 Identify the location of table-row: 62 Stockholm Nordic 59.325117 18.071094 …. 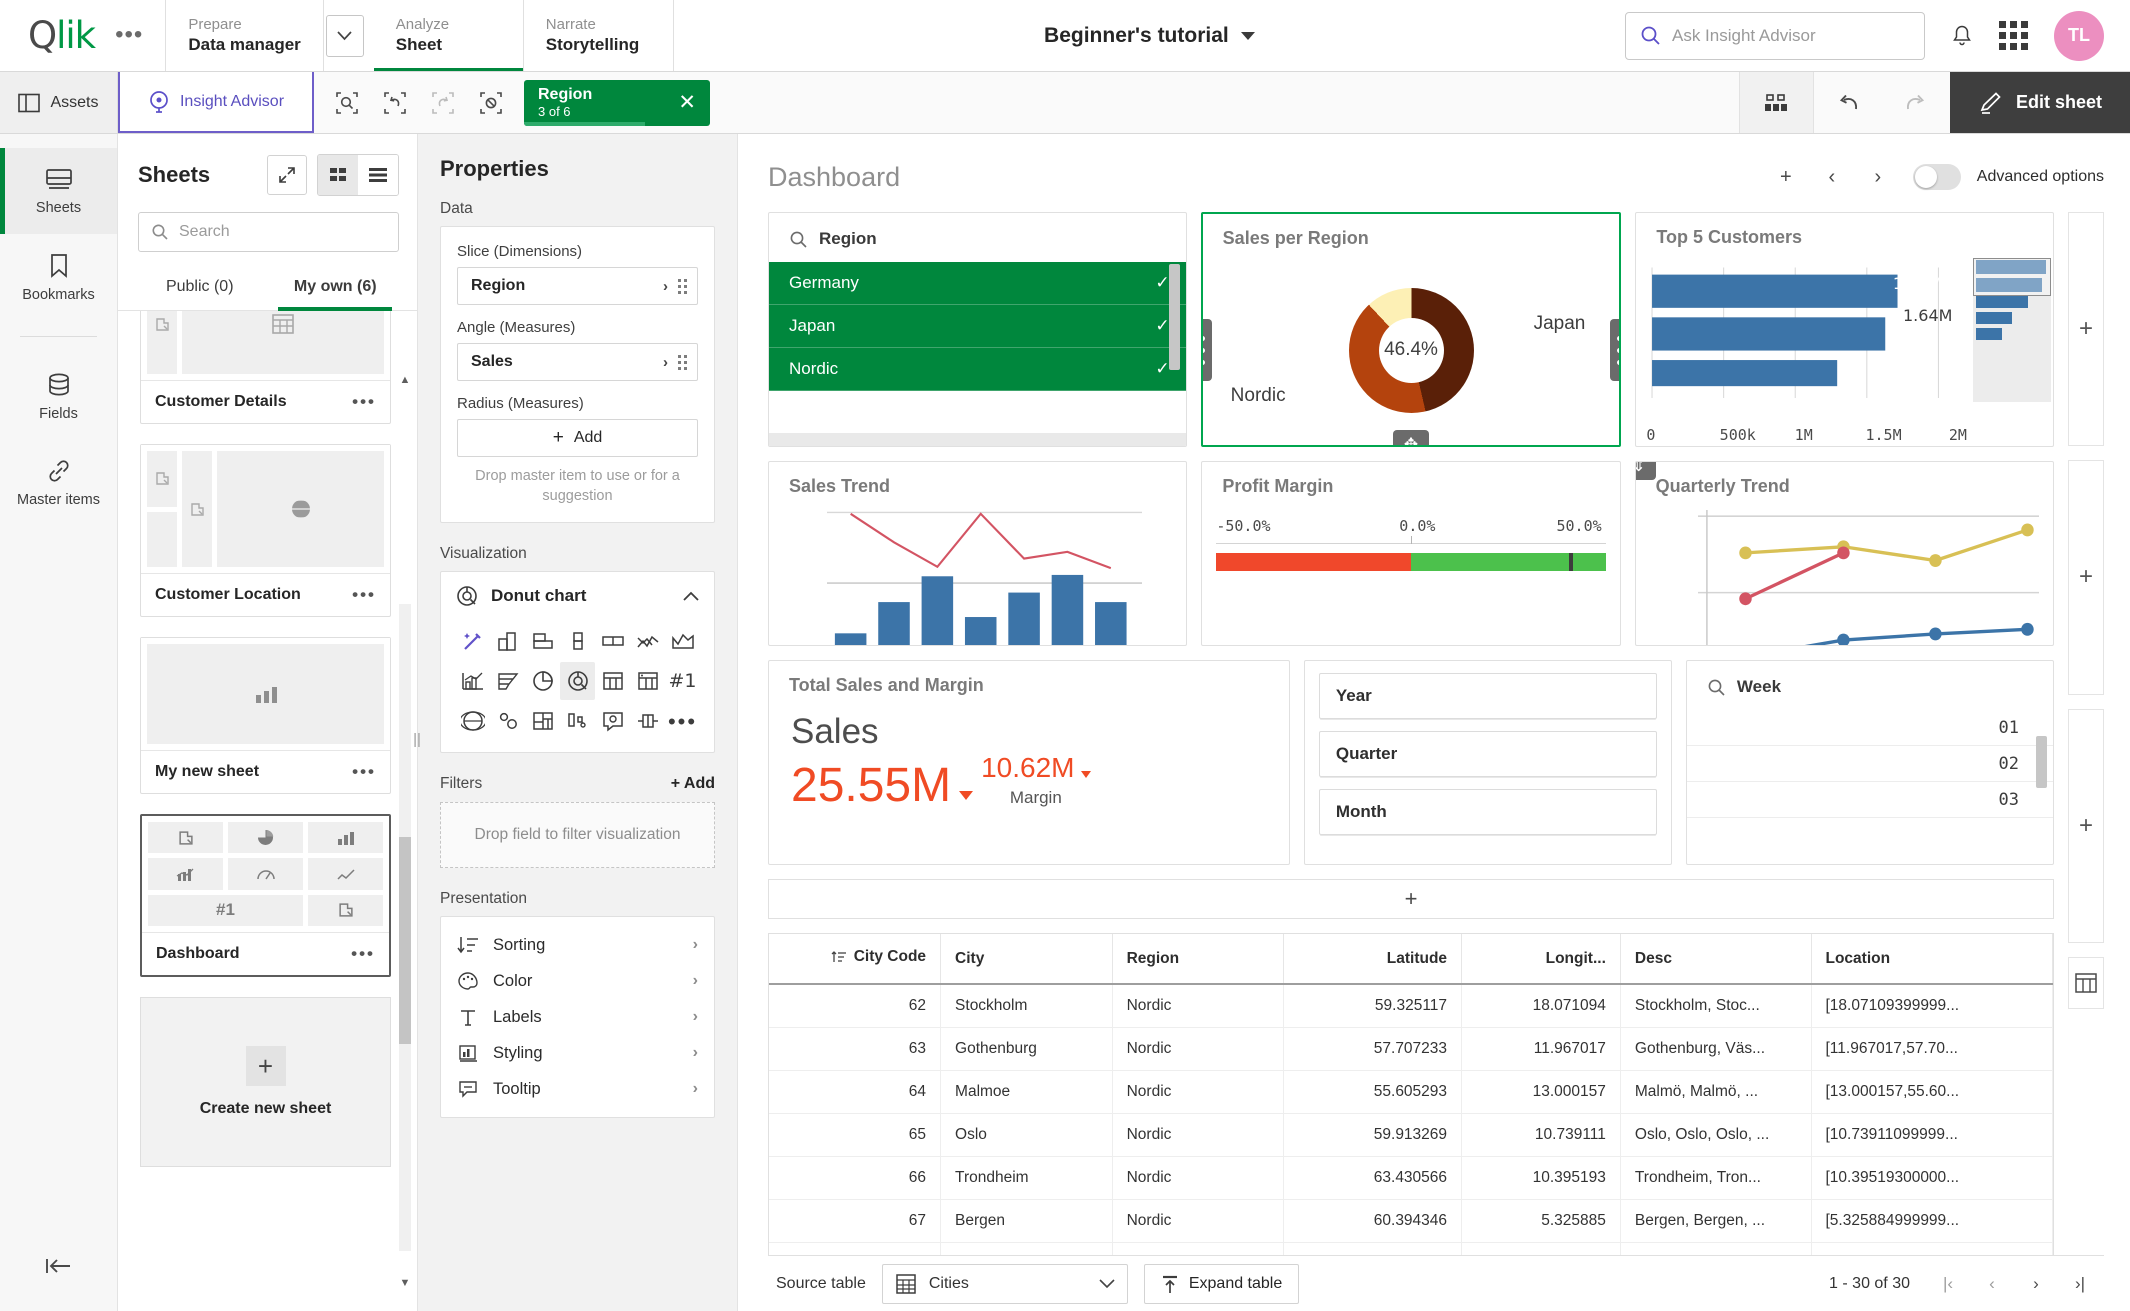
(1411, 1006).